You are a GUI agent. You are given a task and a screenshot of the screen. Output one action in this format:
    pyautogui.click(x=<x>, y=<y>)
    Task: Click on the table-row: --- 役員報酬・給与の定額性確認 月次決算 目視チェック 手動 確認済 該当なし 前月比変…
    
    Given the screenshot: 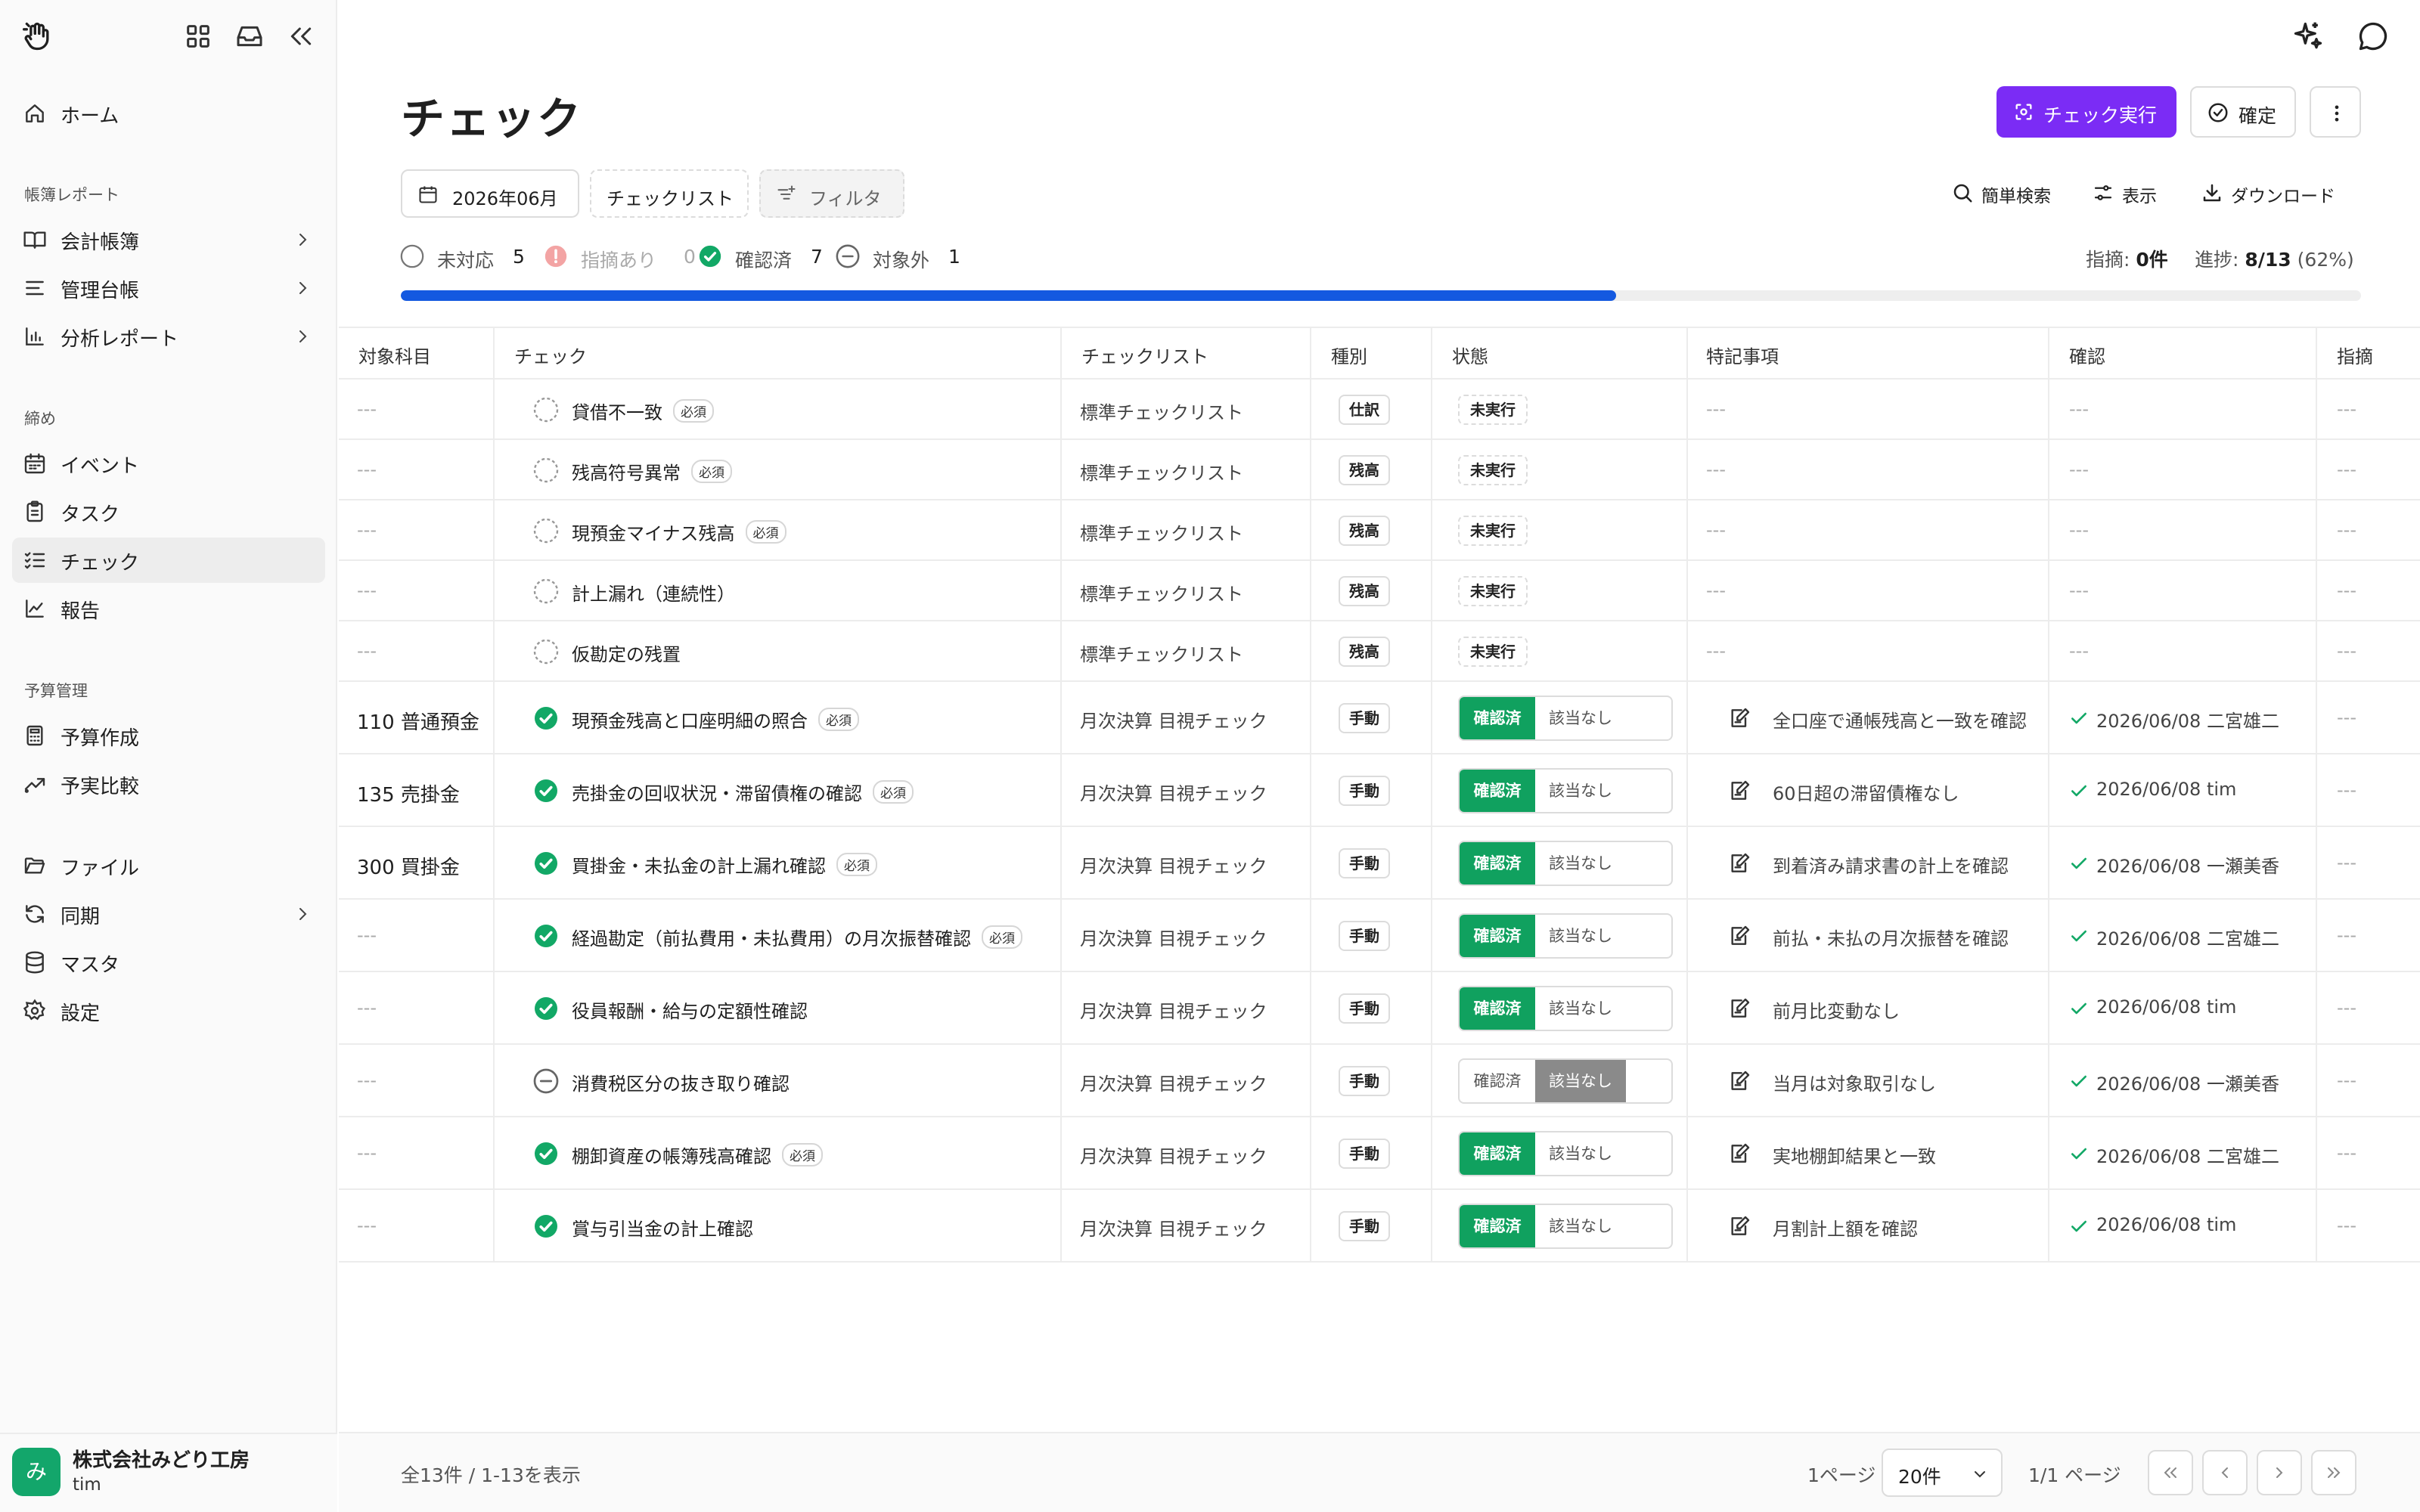 What is the action you would take?
    pyautogui.click(x=1379, y=1009)
    